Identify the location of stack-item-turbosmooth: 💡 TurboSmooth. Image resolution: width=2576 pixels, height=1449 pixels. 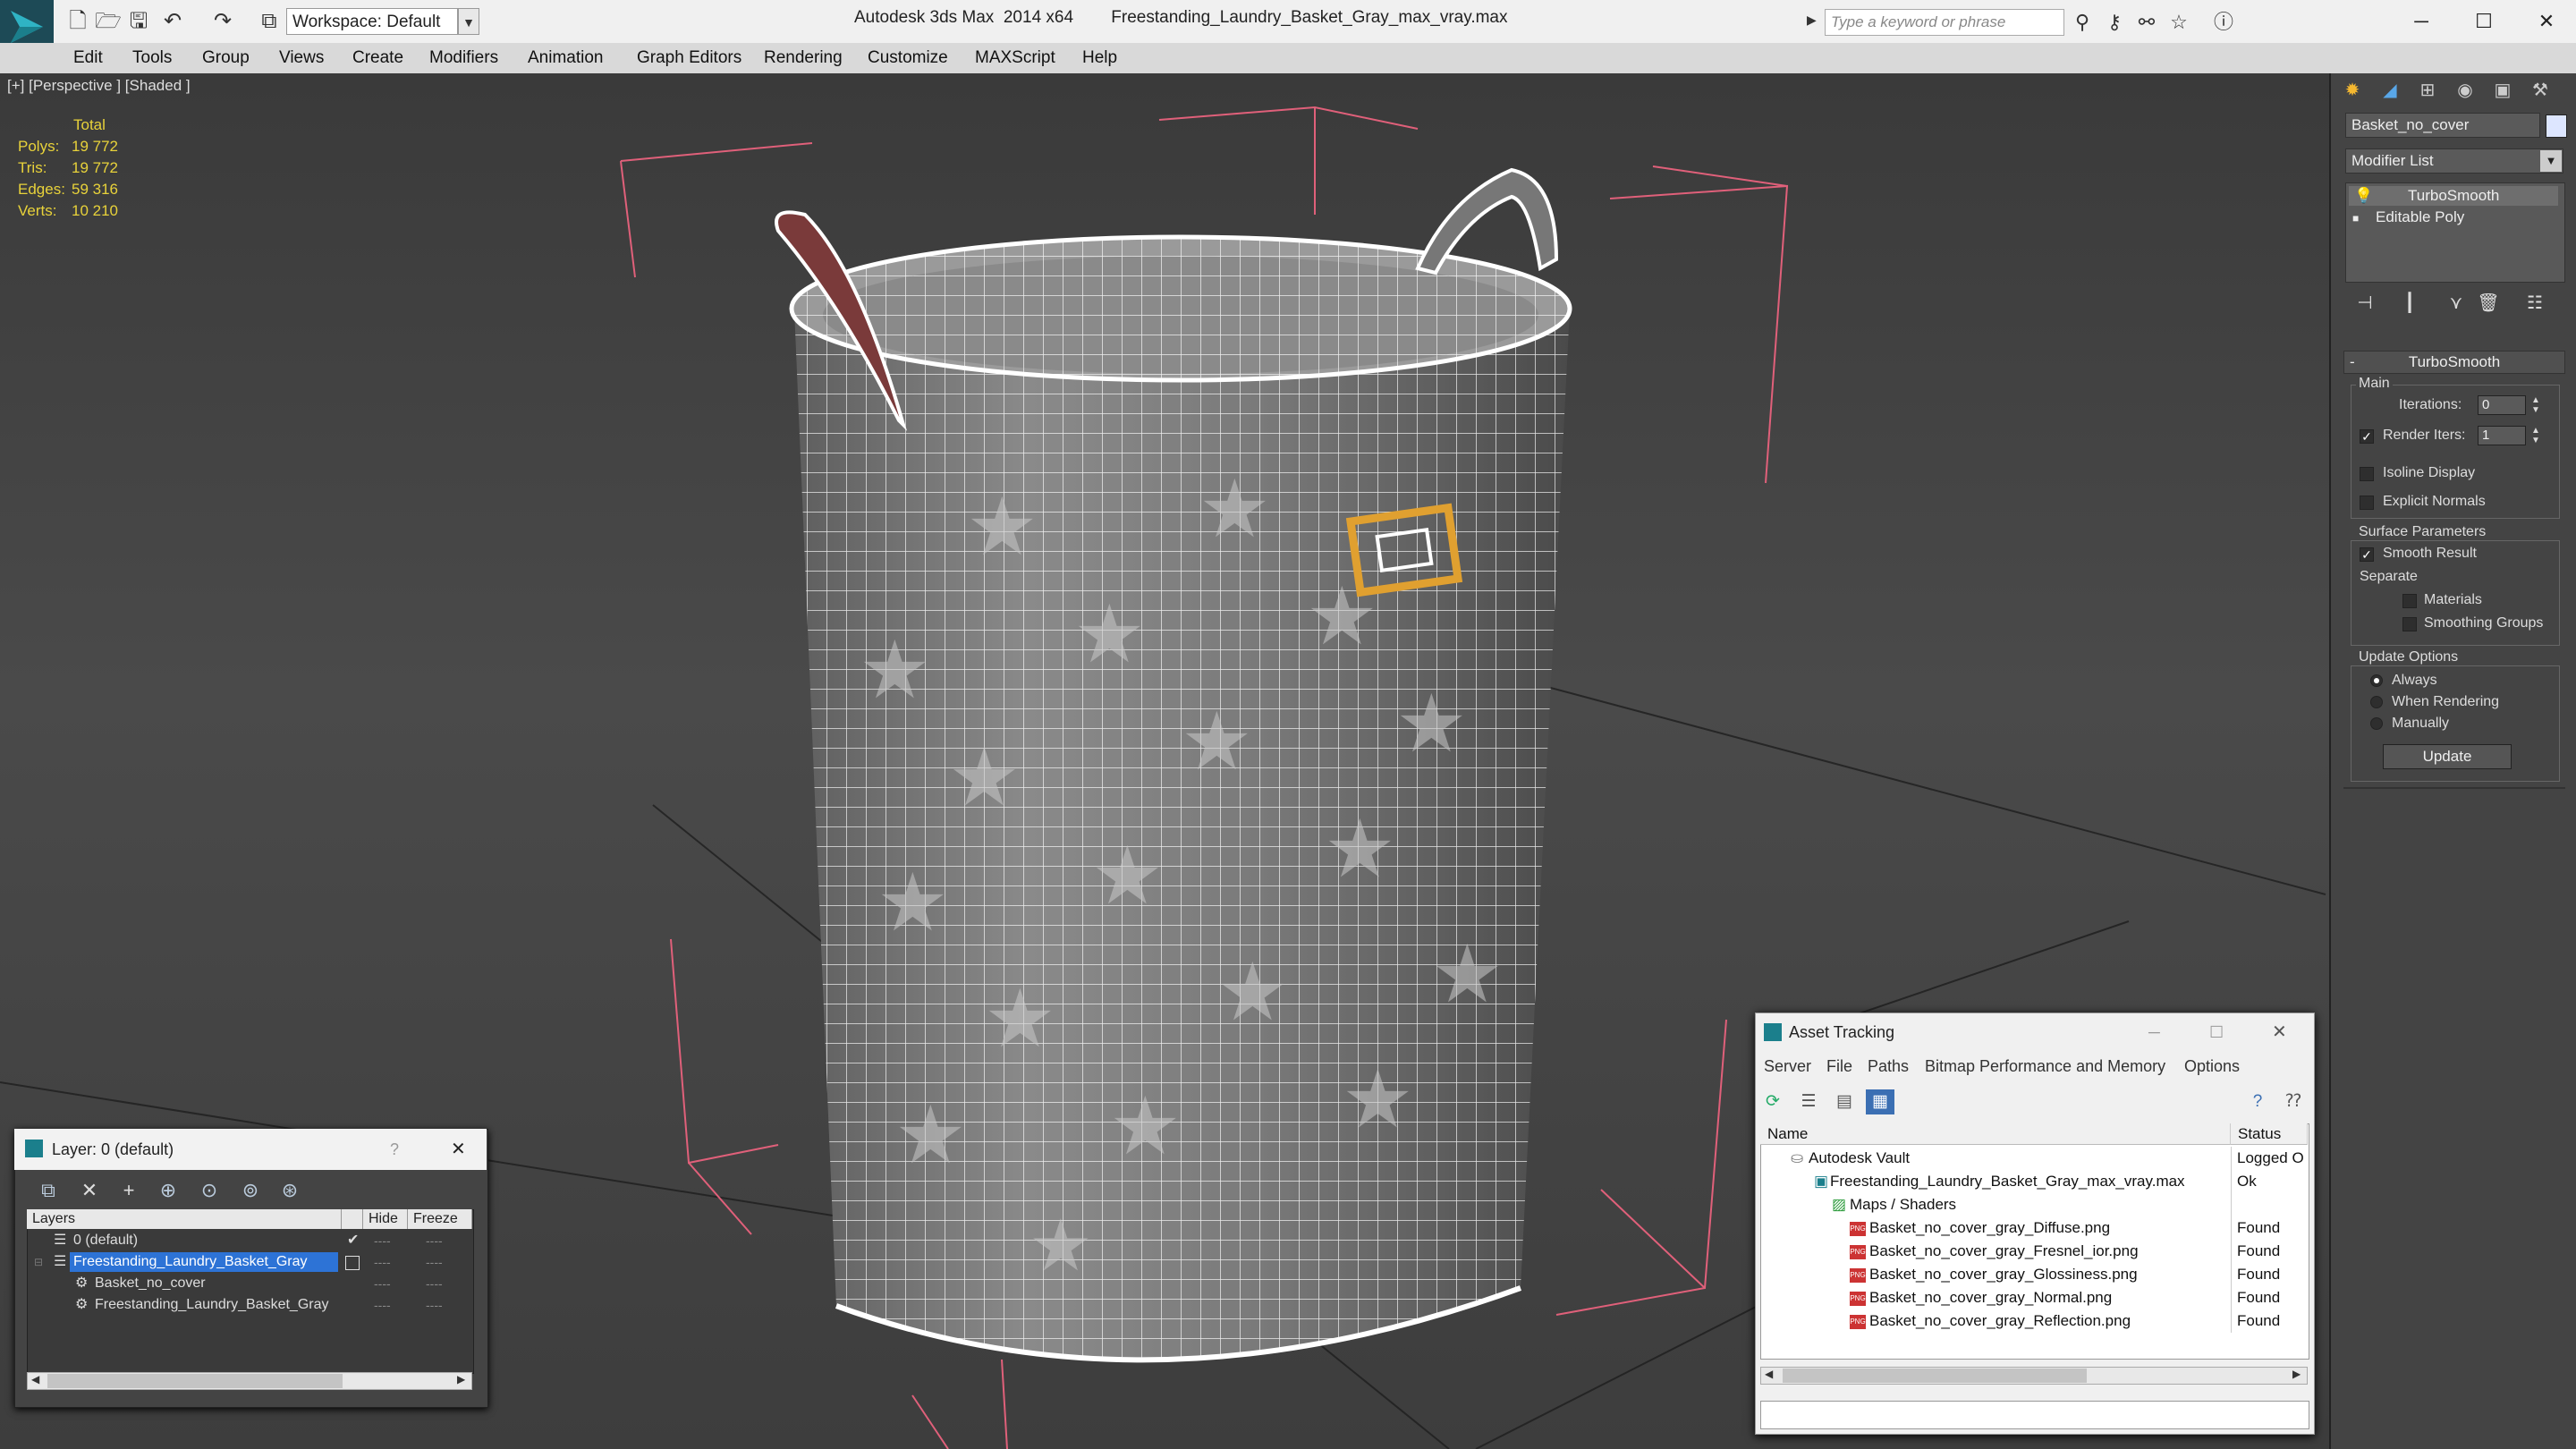
(2453, 196).